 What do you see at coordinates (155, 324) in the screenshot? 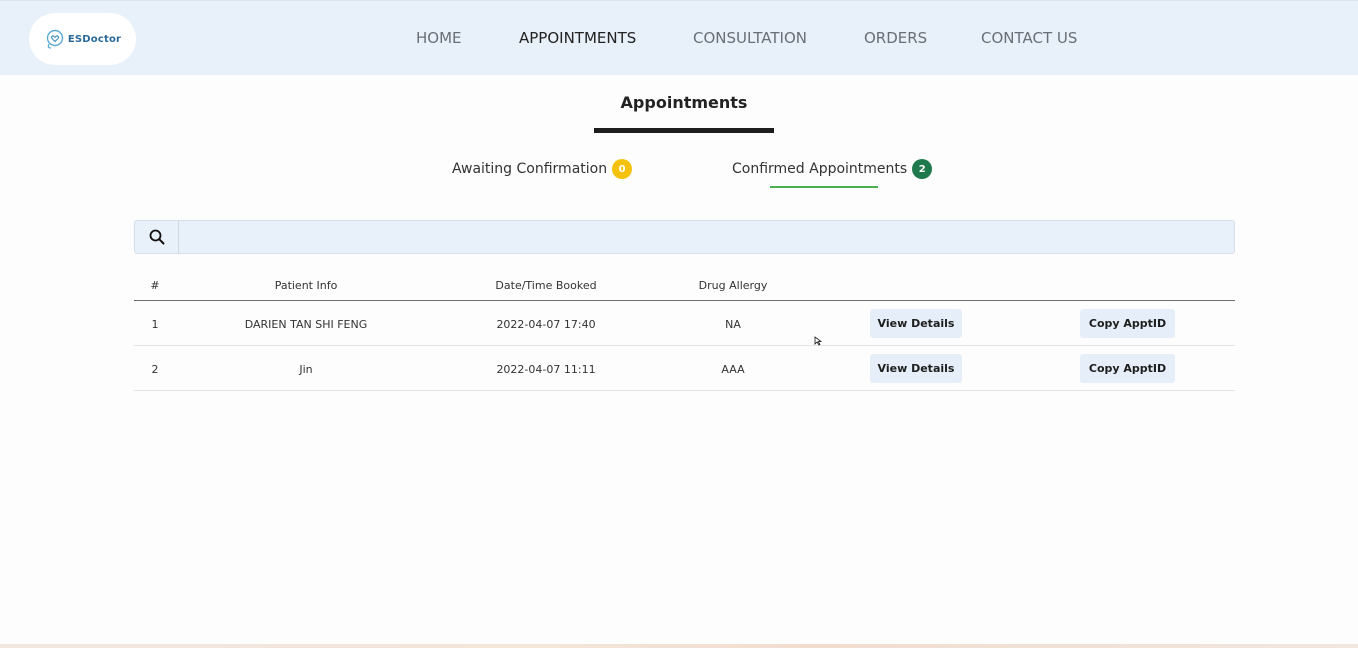
I see `row-index: 1` at bounding box center [155, 324].